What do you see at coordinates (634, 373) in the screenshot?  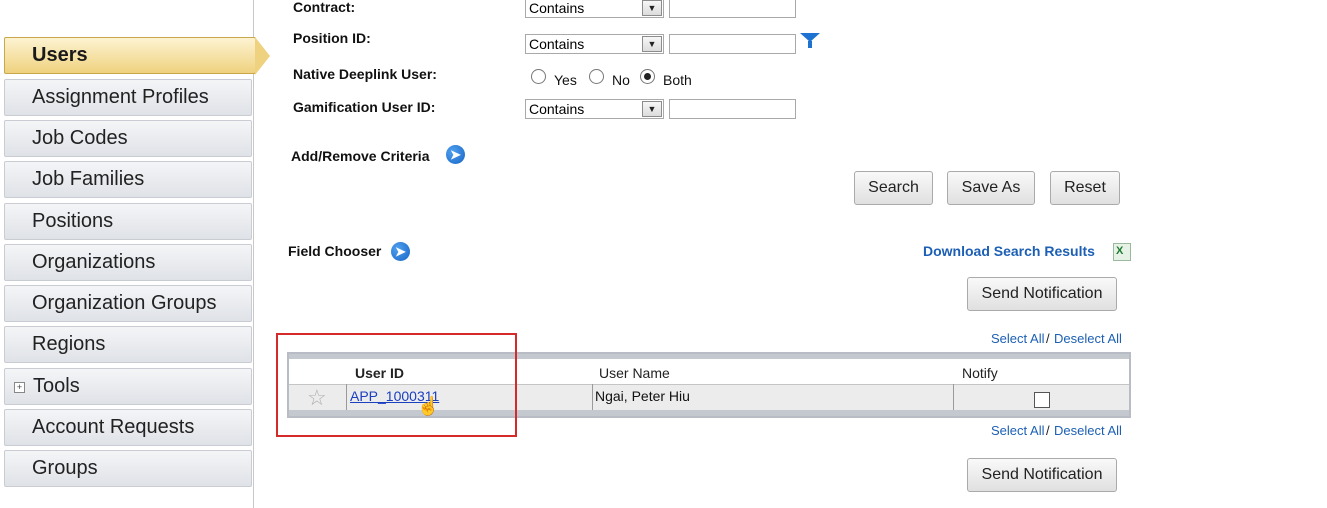 I see `header-user-name: User Name` at bounding box center [634, 373].